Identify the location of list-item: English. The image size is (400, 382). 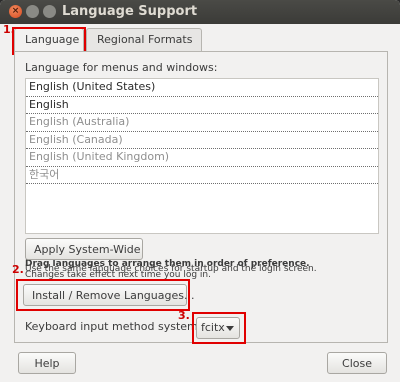
(202, 105).